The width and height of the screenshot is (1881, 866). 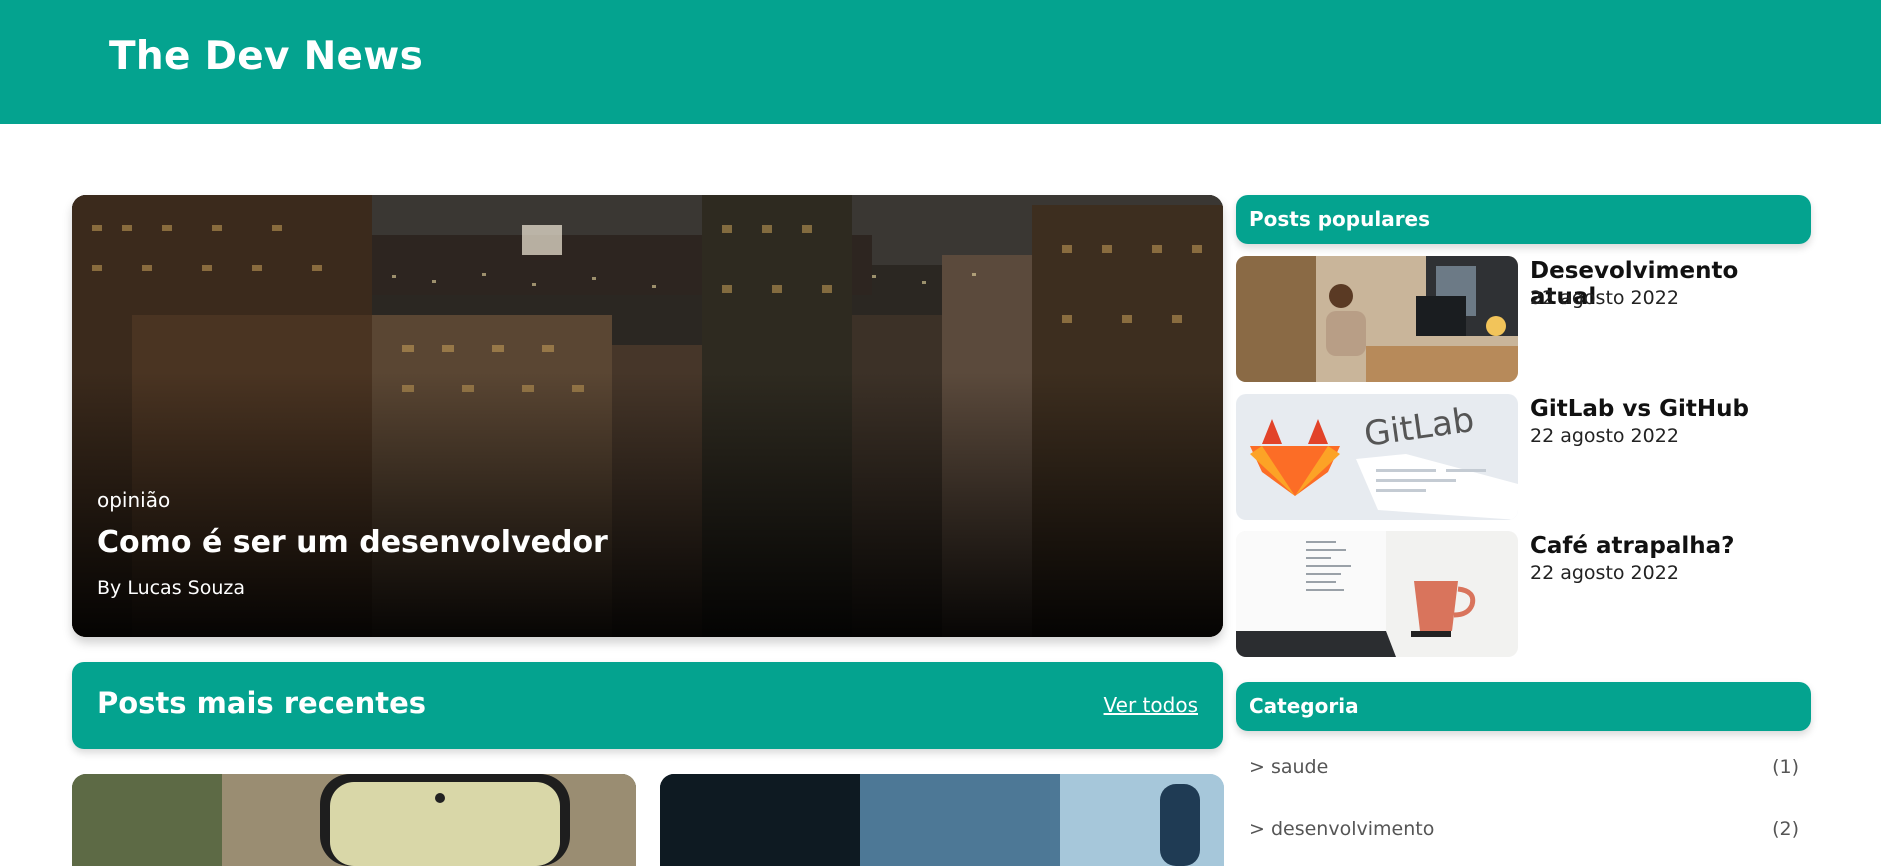 What do you see at coordinates (1523, 594) in the screenshot?
I see `popular-post-item: Café atrapalha? 22 agosto 2022` at bounding box center [1523, 594].